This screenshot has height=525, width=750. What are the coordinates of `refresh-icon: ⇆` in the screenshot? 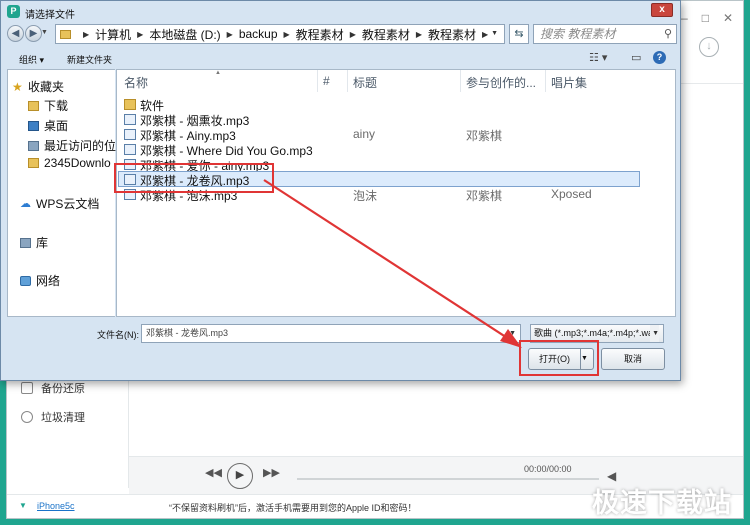 It's located at (519, 34).